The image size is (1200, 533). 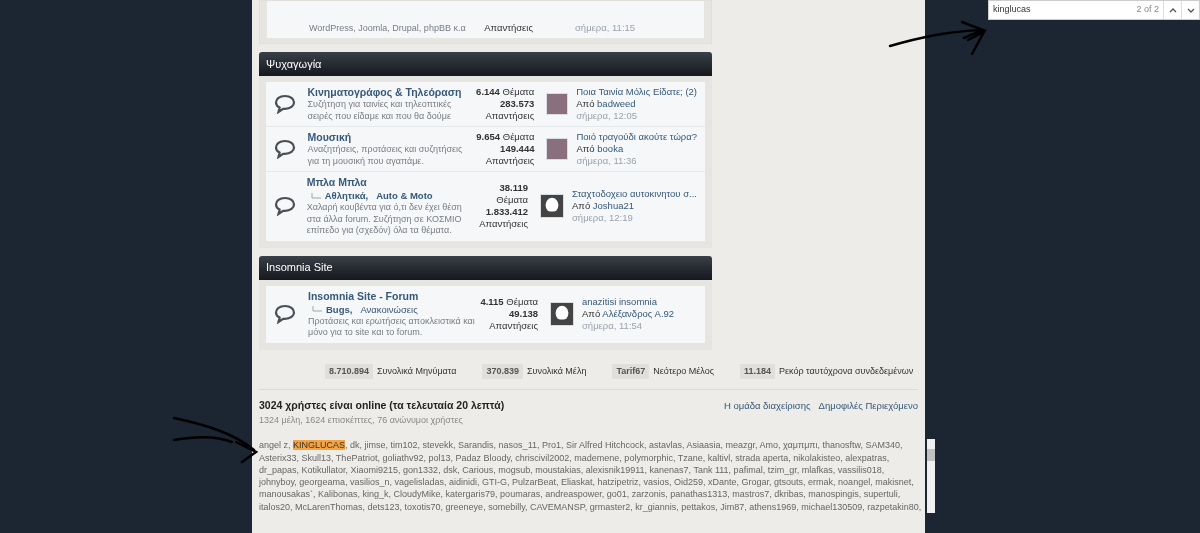 What do you see at coordinates (387, 182) in the screenshot?
I see `forum-title-link: Μπλα Μπλα` at bounding box center [387, 182].